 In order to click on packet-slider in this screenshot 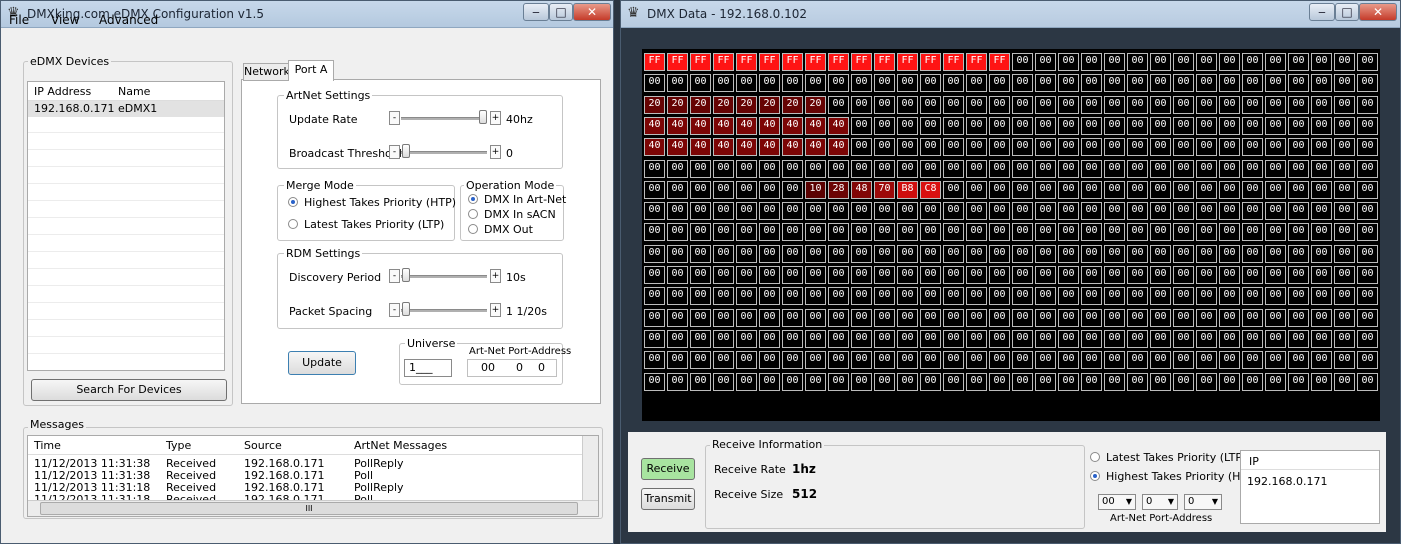, I will do `click(444, 310)`.